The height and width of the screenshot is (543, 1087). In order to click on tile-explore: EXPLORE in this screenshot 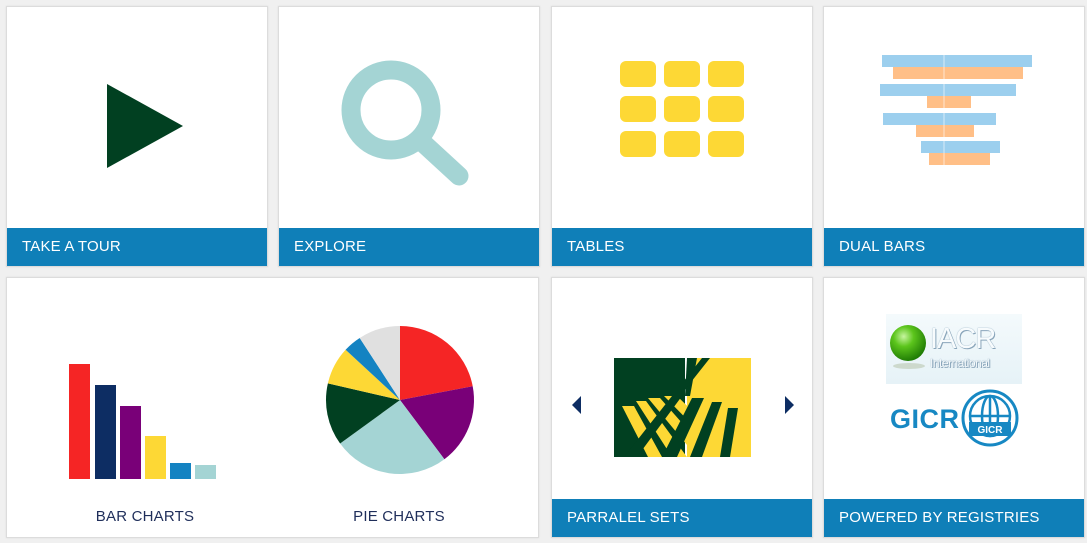, I will do `click(409, 136)`.